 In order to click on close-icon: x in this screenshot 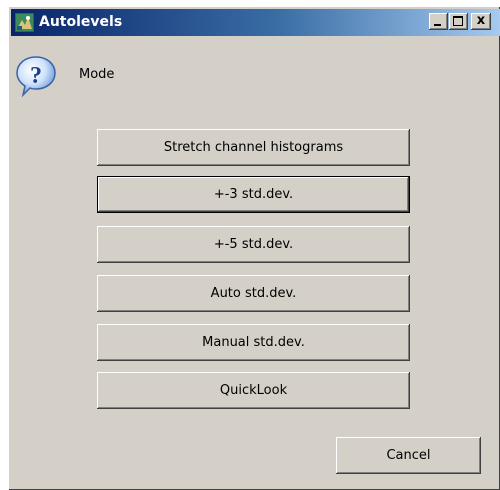, I will do `click(481, 20)`.